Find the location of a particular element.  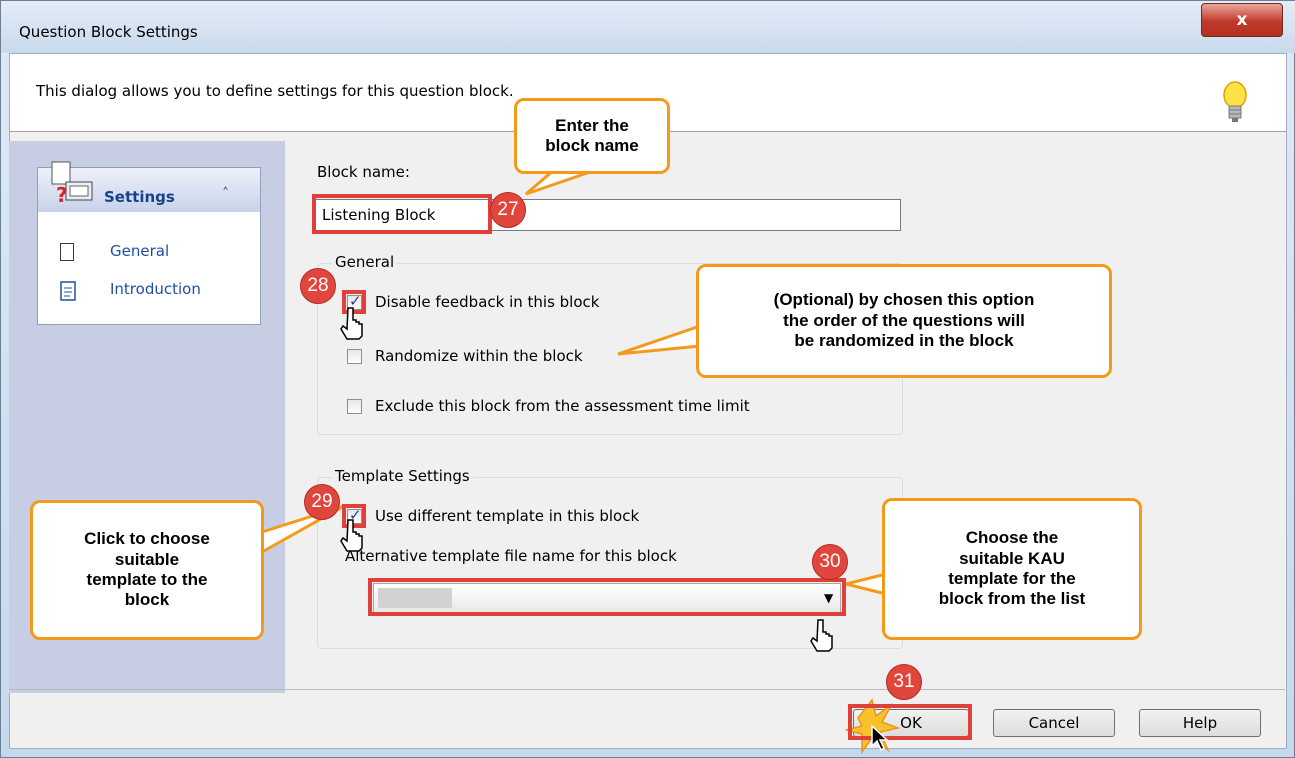

settings-header-label: Settings is located at coordinates (139, 197).